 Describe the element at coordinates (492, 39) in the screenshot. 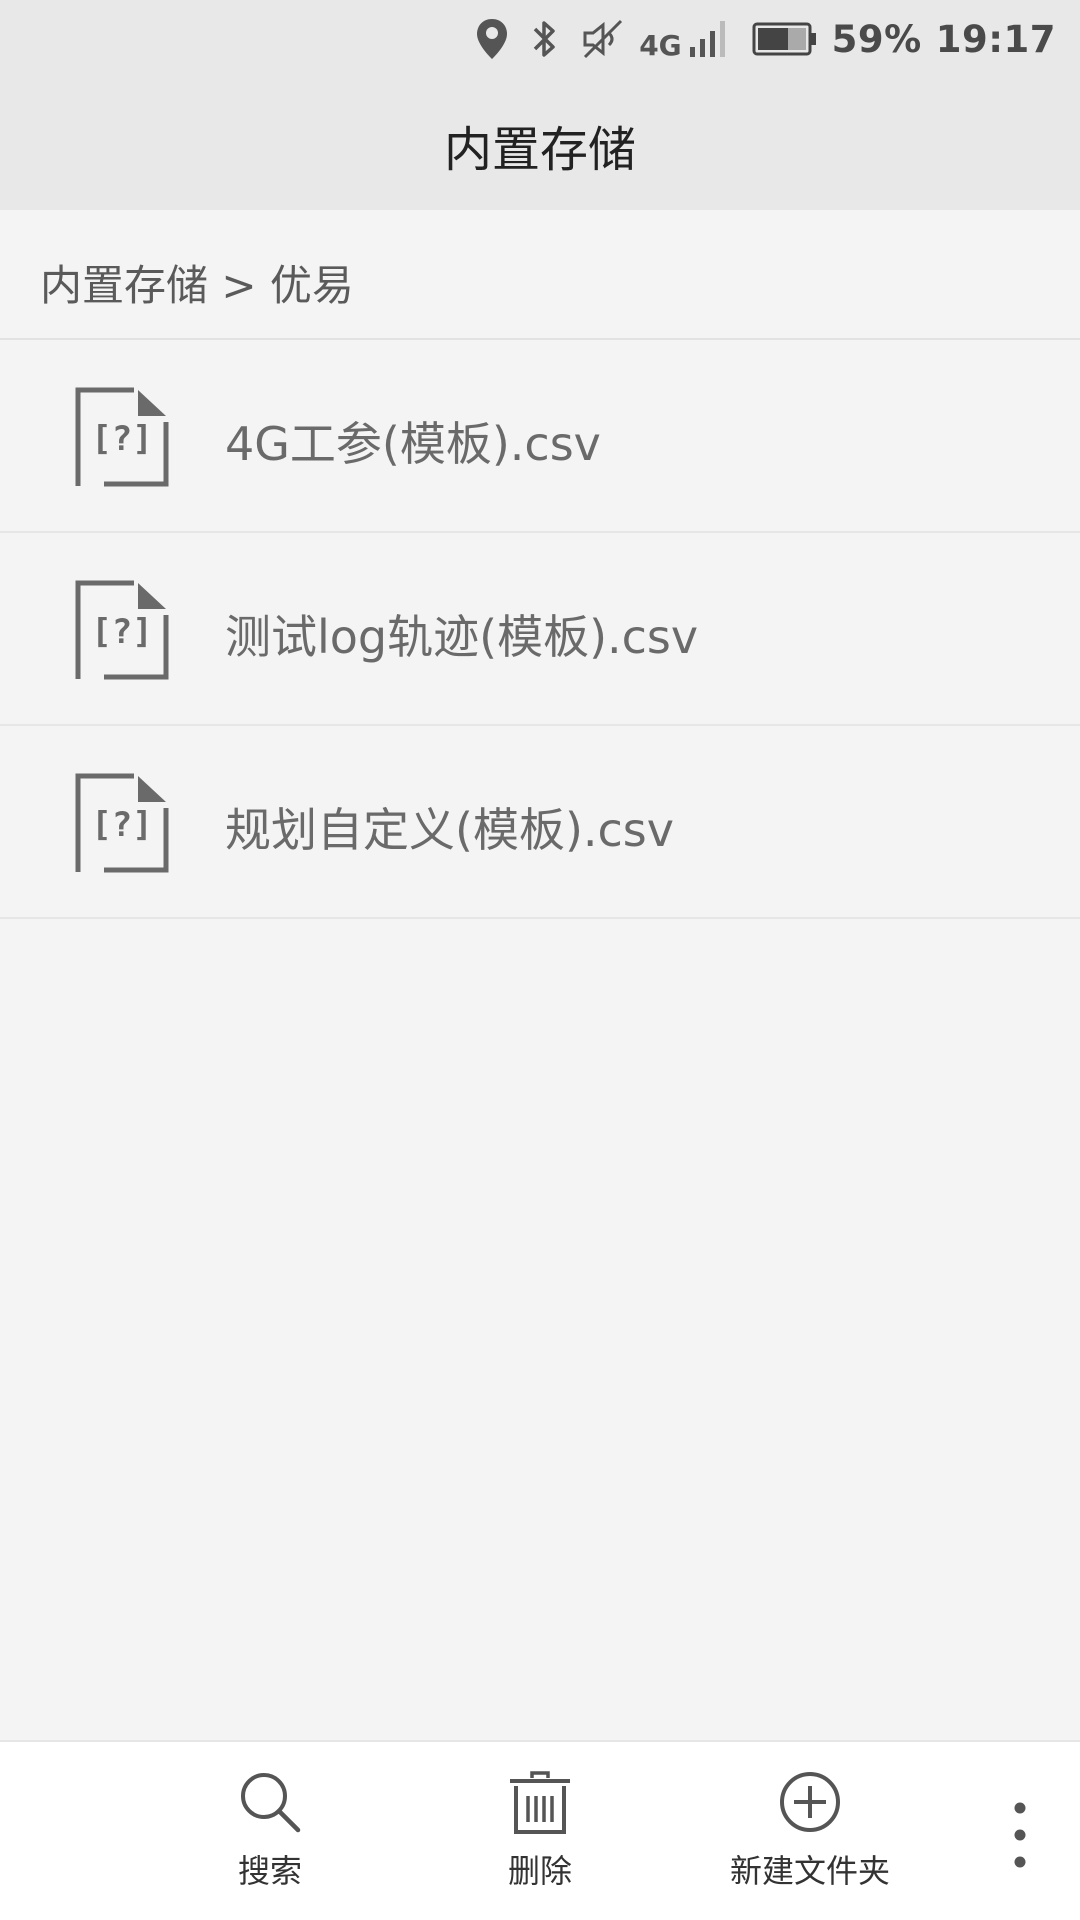

I see `location-icon` at that location.